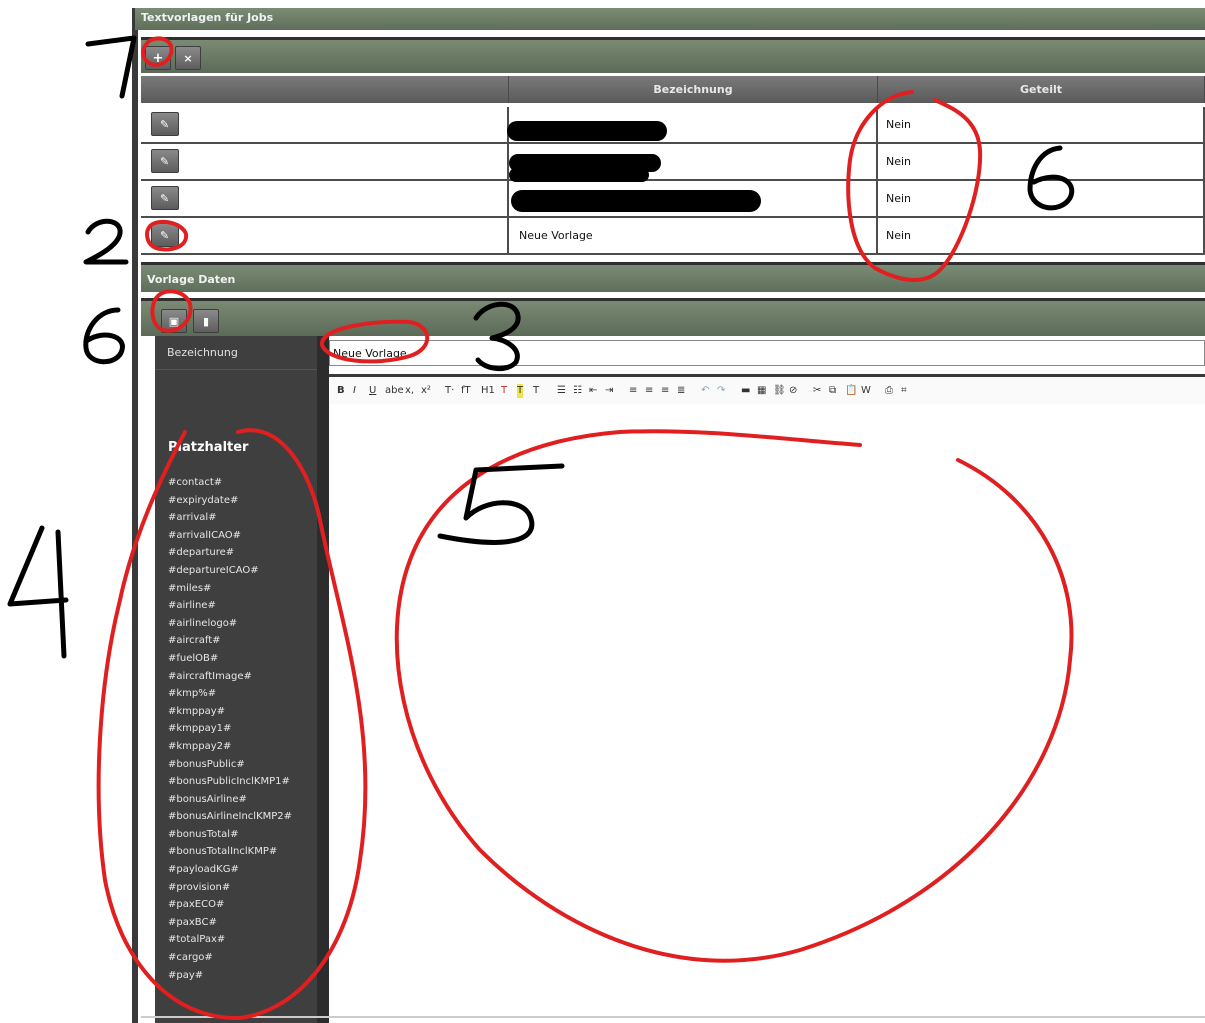 This screenshot has height=1023, width=1205. Describe the element at coordinates (793, 391) in the screenshot. I see `unlink-icon: ⊘` at that location.